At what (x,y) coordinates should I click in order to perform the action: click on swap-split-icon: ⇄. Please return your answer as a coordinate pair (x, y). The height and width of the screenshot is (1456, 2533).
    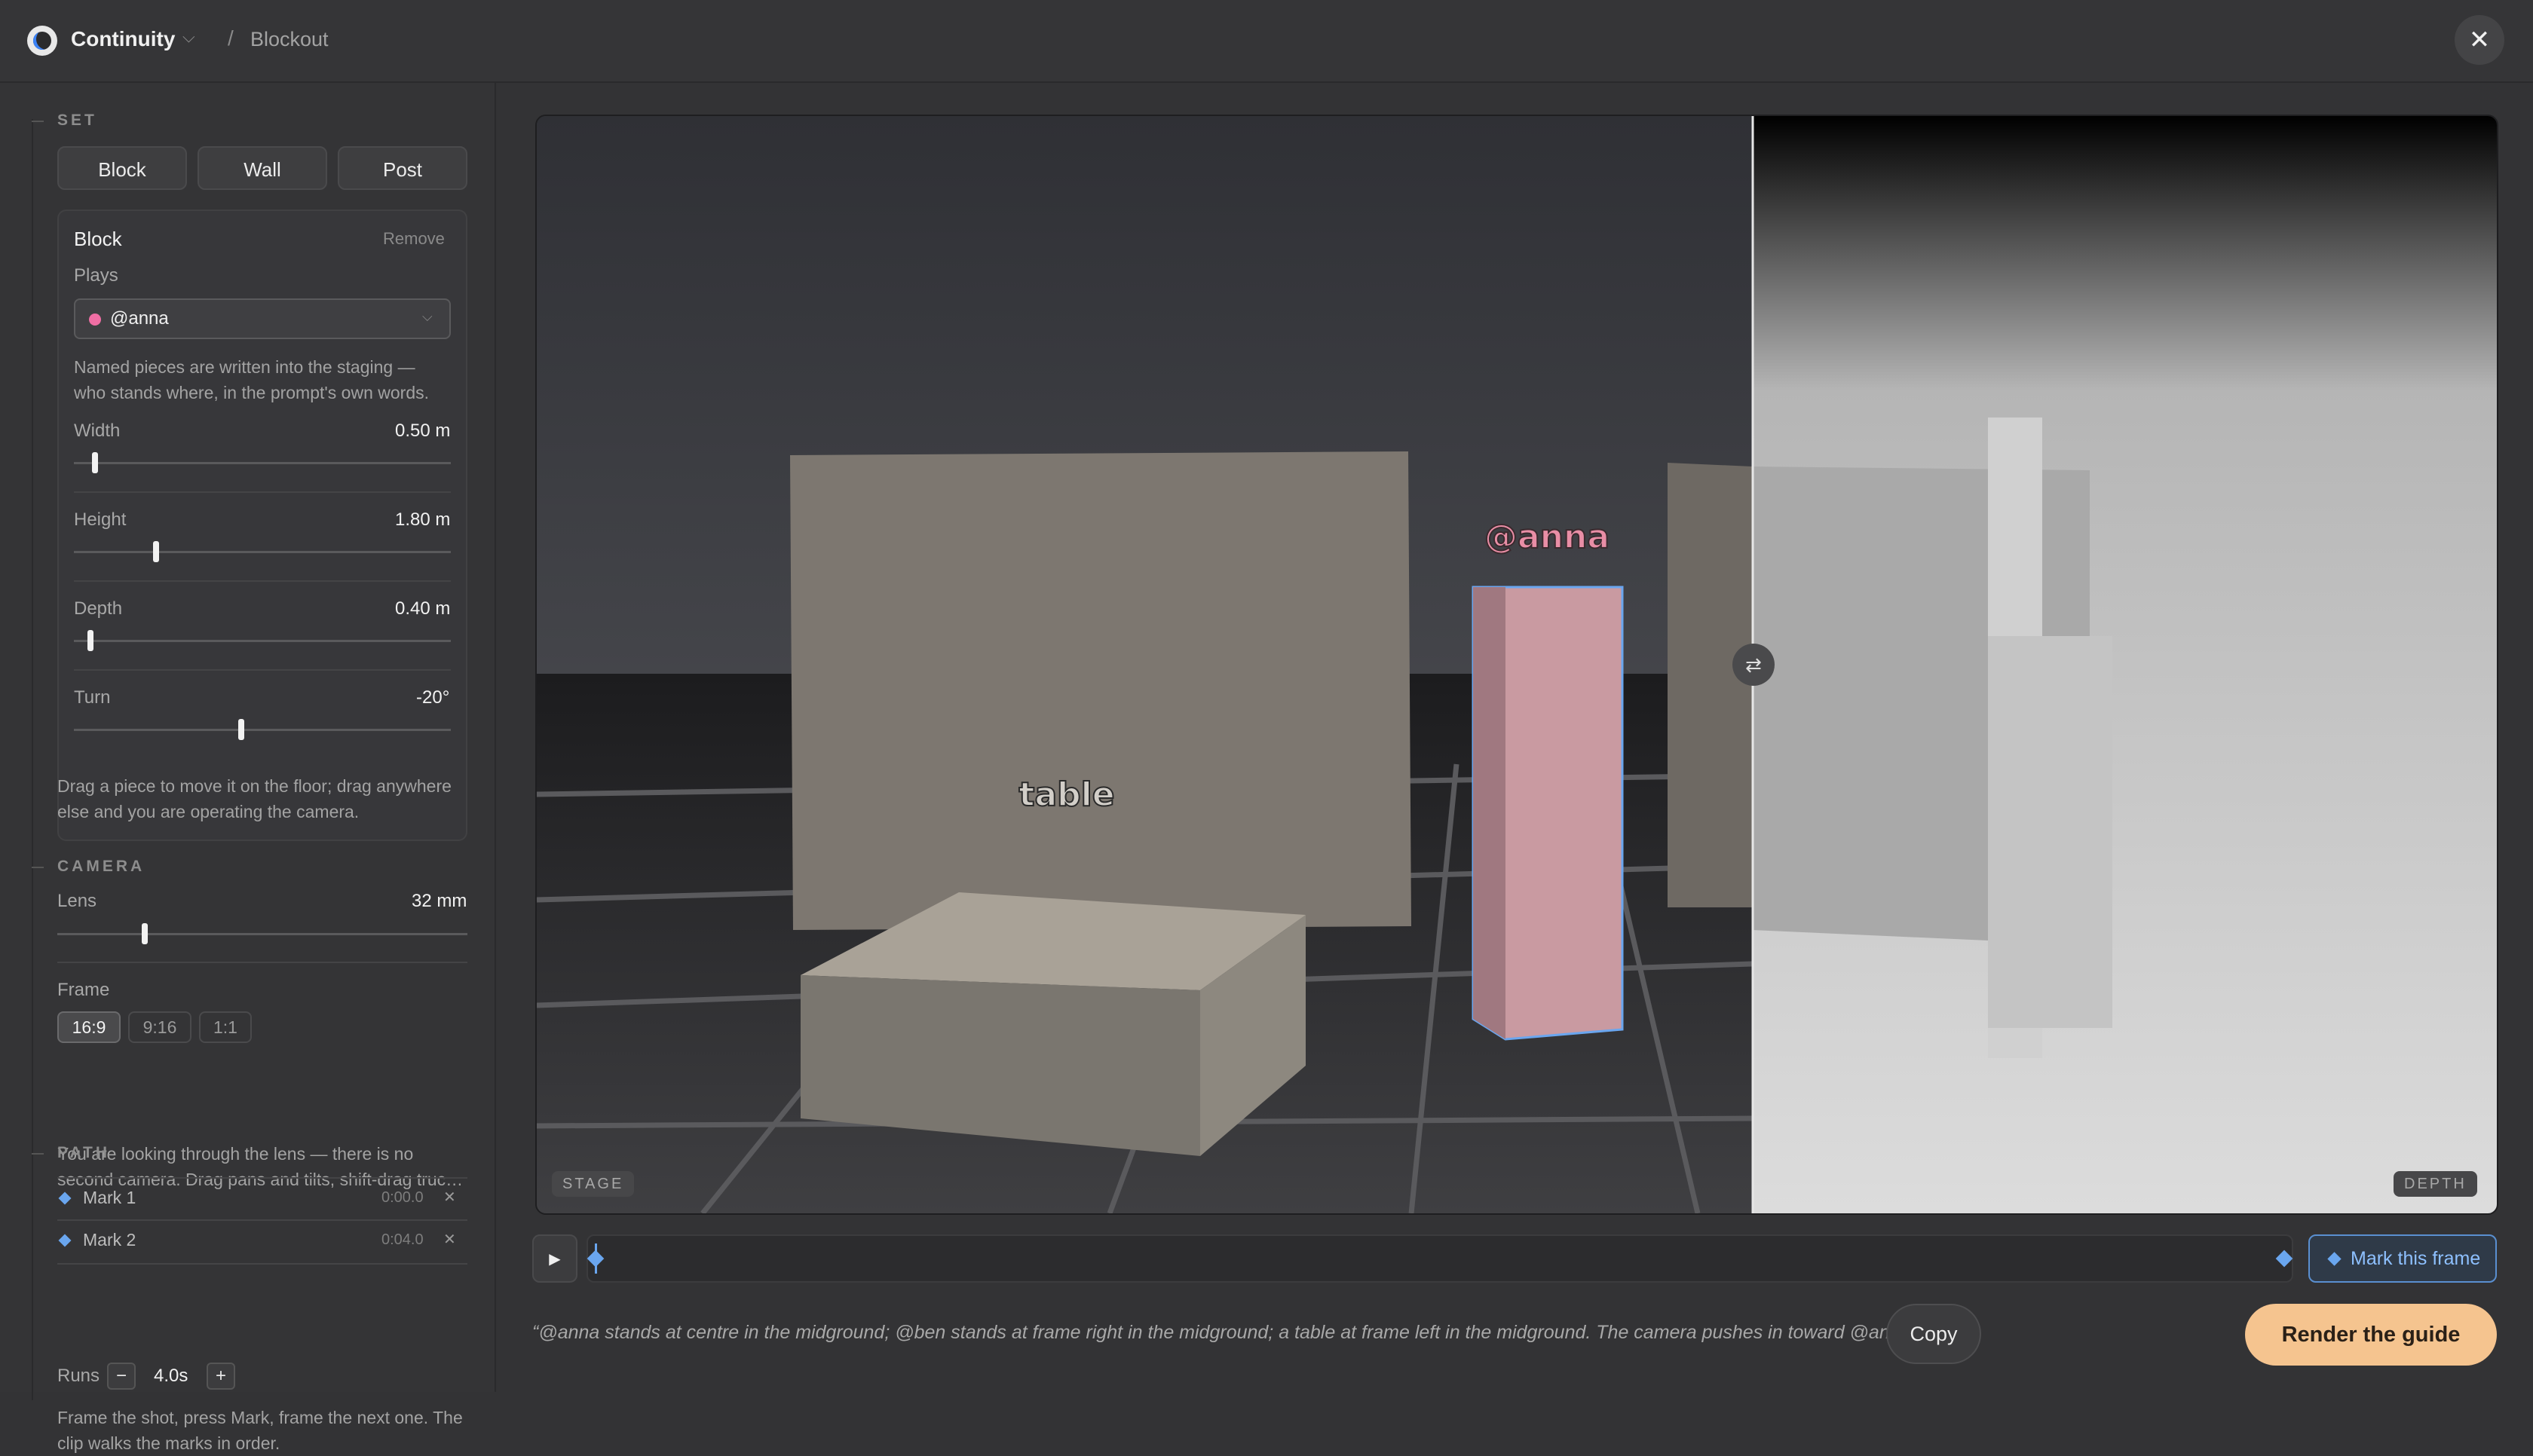
    Looking at the image, I should click on (1753, 665).